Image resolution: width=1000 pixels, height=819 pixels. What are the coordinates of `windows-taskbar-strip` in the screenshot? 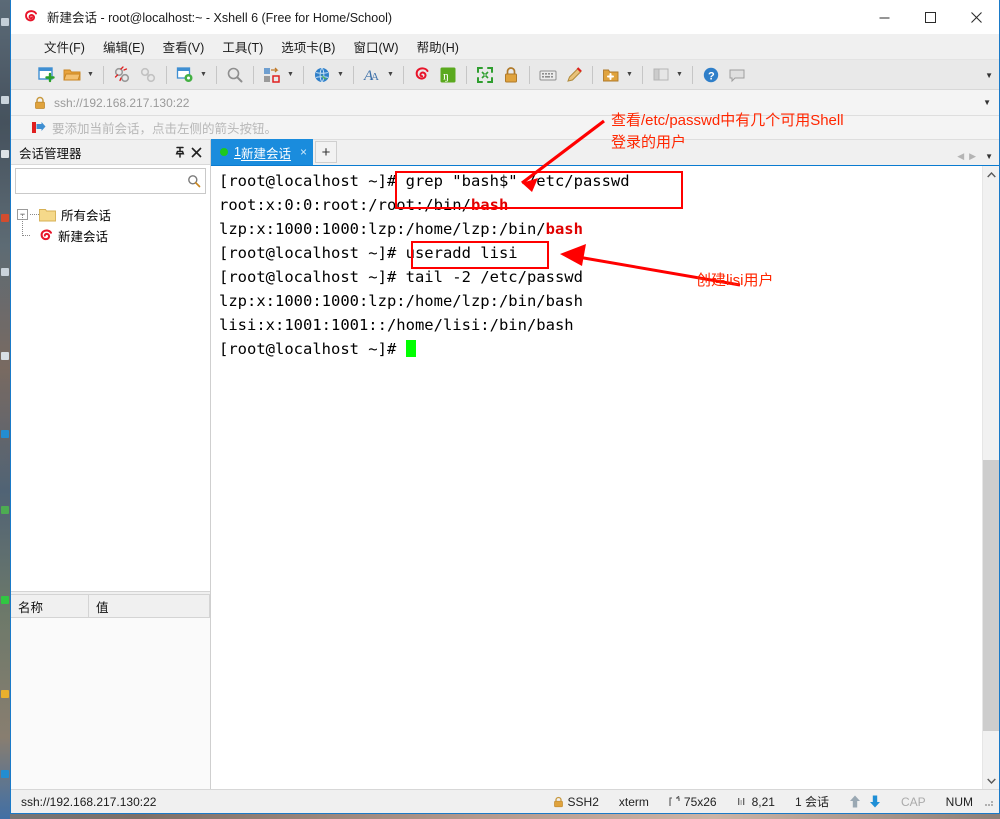 It's located at (5, 409).